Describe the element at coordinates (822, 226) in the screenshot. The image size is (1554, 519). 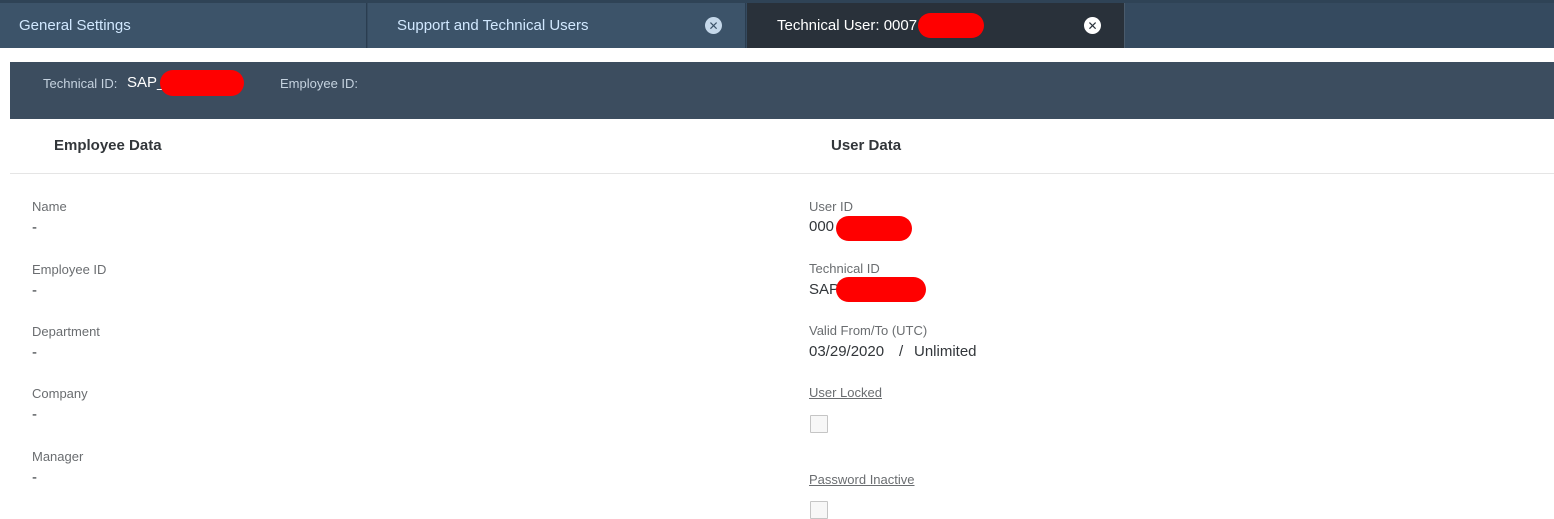
I see `user-id-value: 000` at that location.